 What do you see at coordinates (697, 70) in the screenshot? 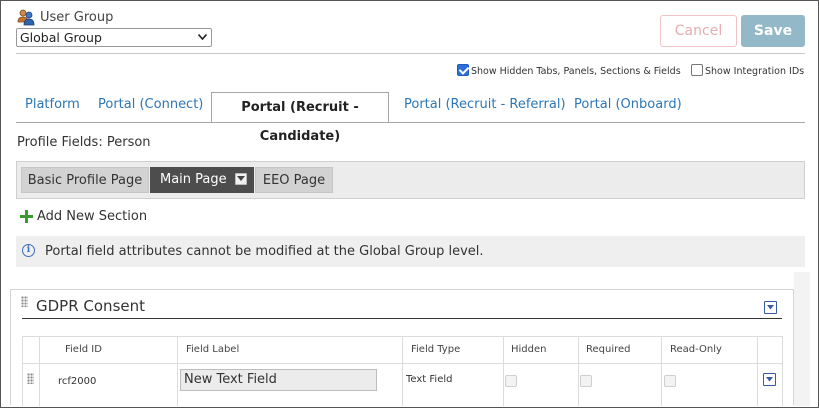
I see `show-integration-ids-checkbox` at bounding box center [697, 70].